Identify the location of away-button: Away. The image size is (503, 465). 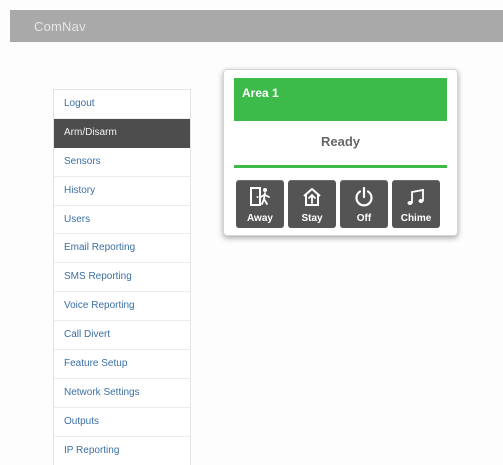
(260, 204).